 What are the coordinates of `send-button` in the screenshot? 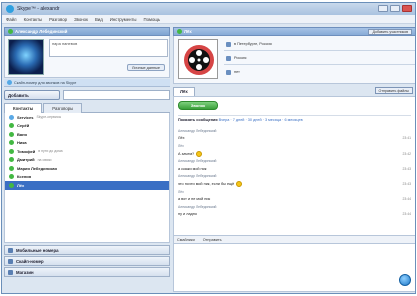 It's located at (405, 280).